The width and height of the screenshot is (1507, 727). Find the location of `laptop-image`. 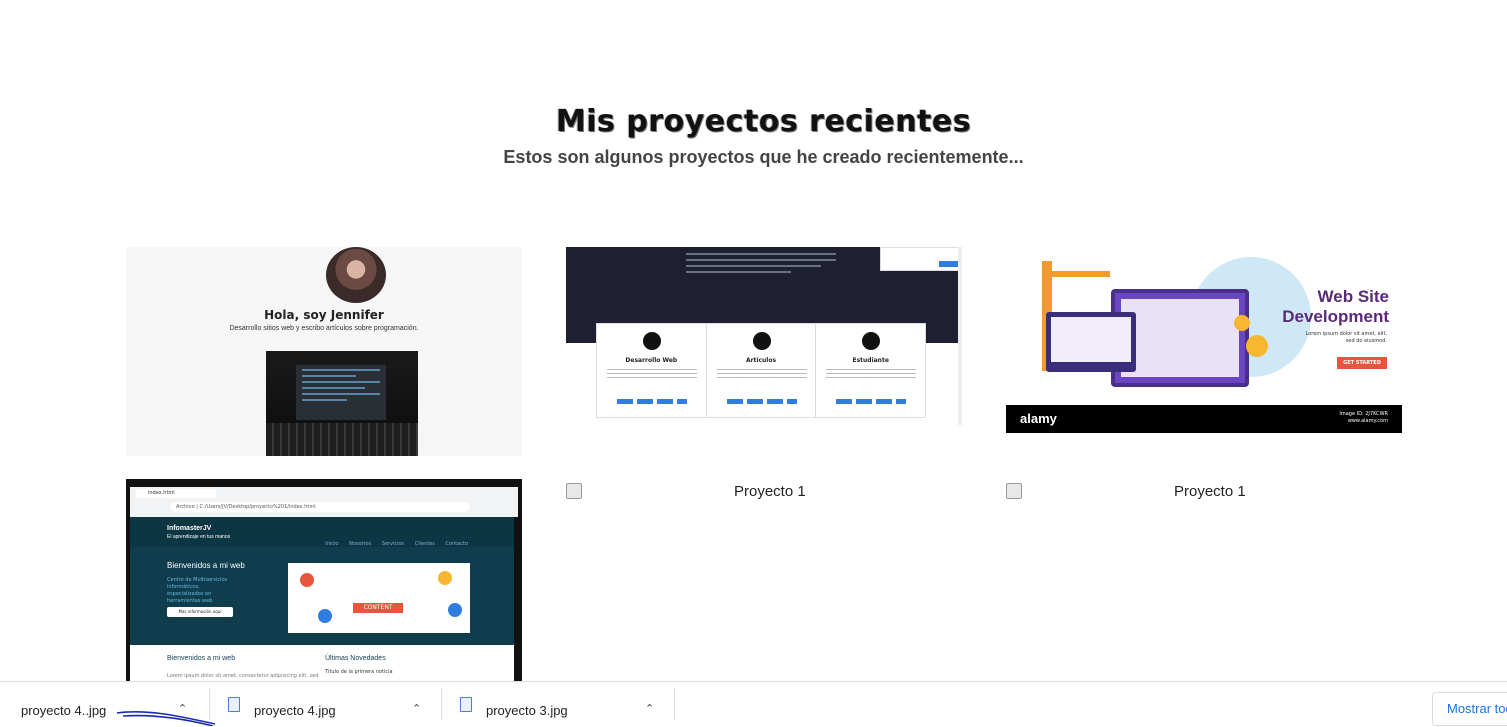

laptop-image is located at coordinates (342, 403).